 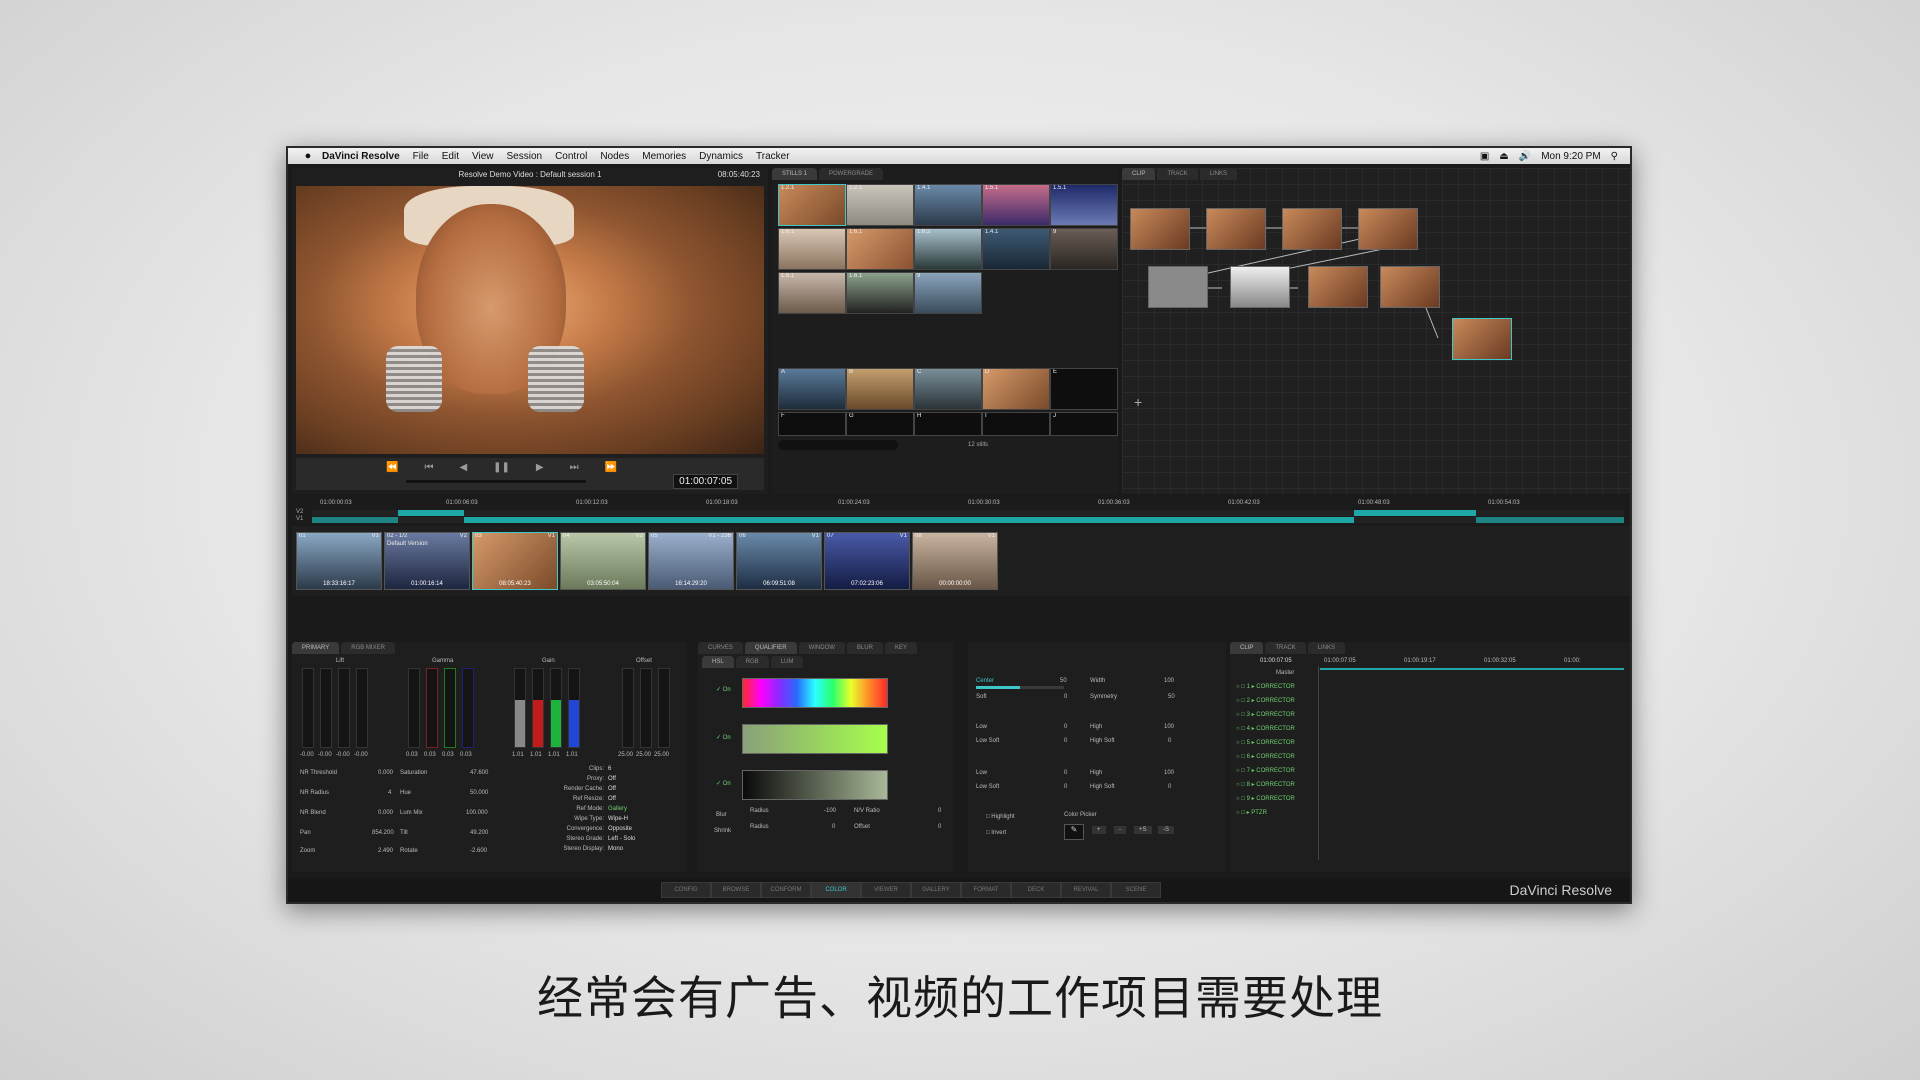 What do you see at coordinates (821, 648) in the screenshot?
I see `tab-window: WINDOW` at bounding box center [821, 648].